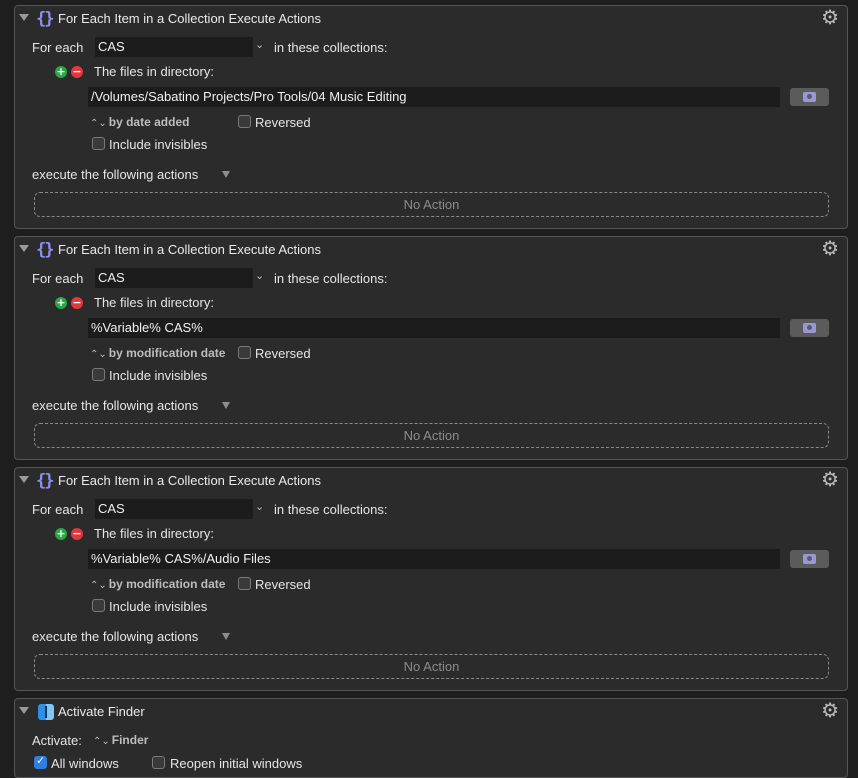  I want to click on reopen-windows-checkbox, so click(158, 762).